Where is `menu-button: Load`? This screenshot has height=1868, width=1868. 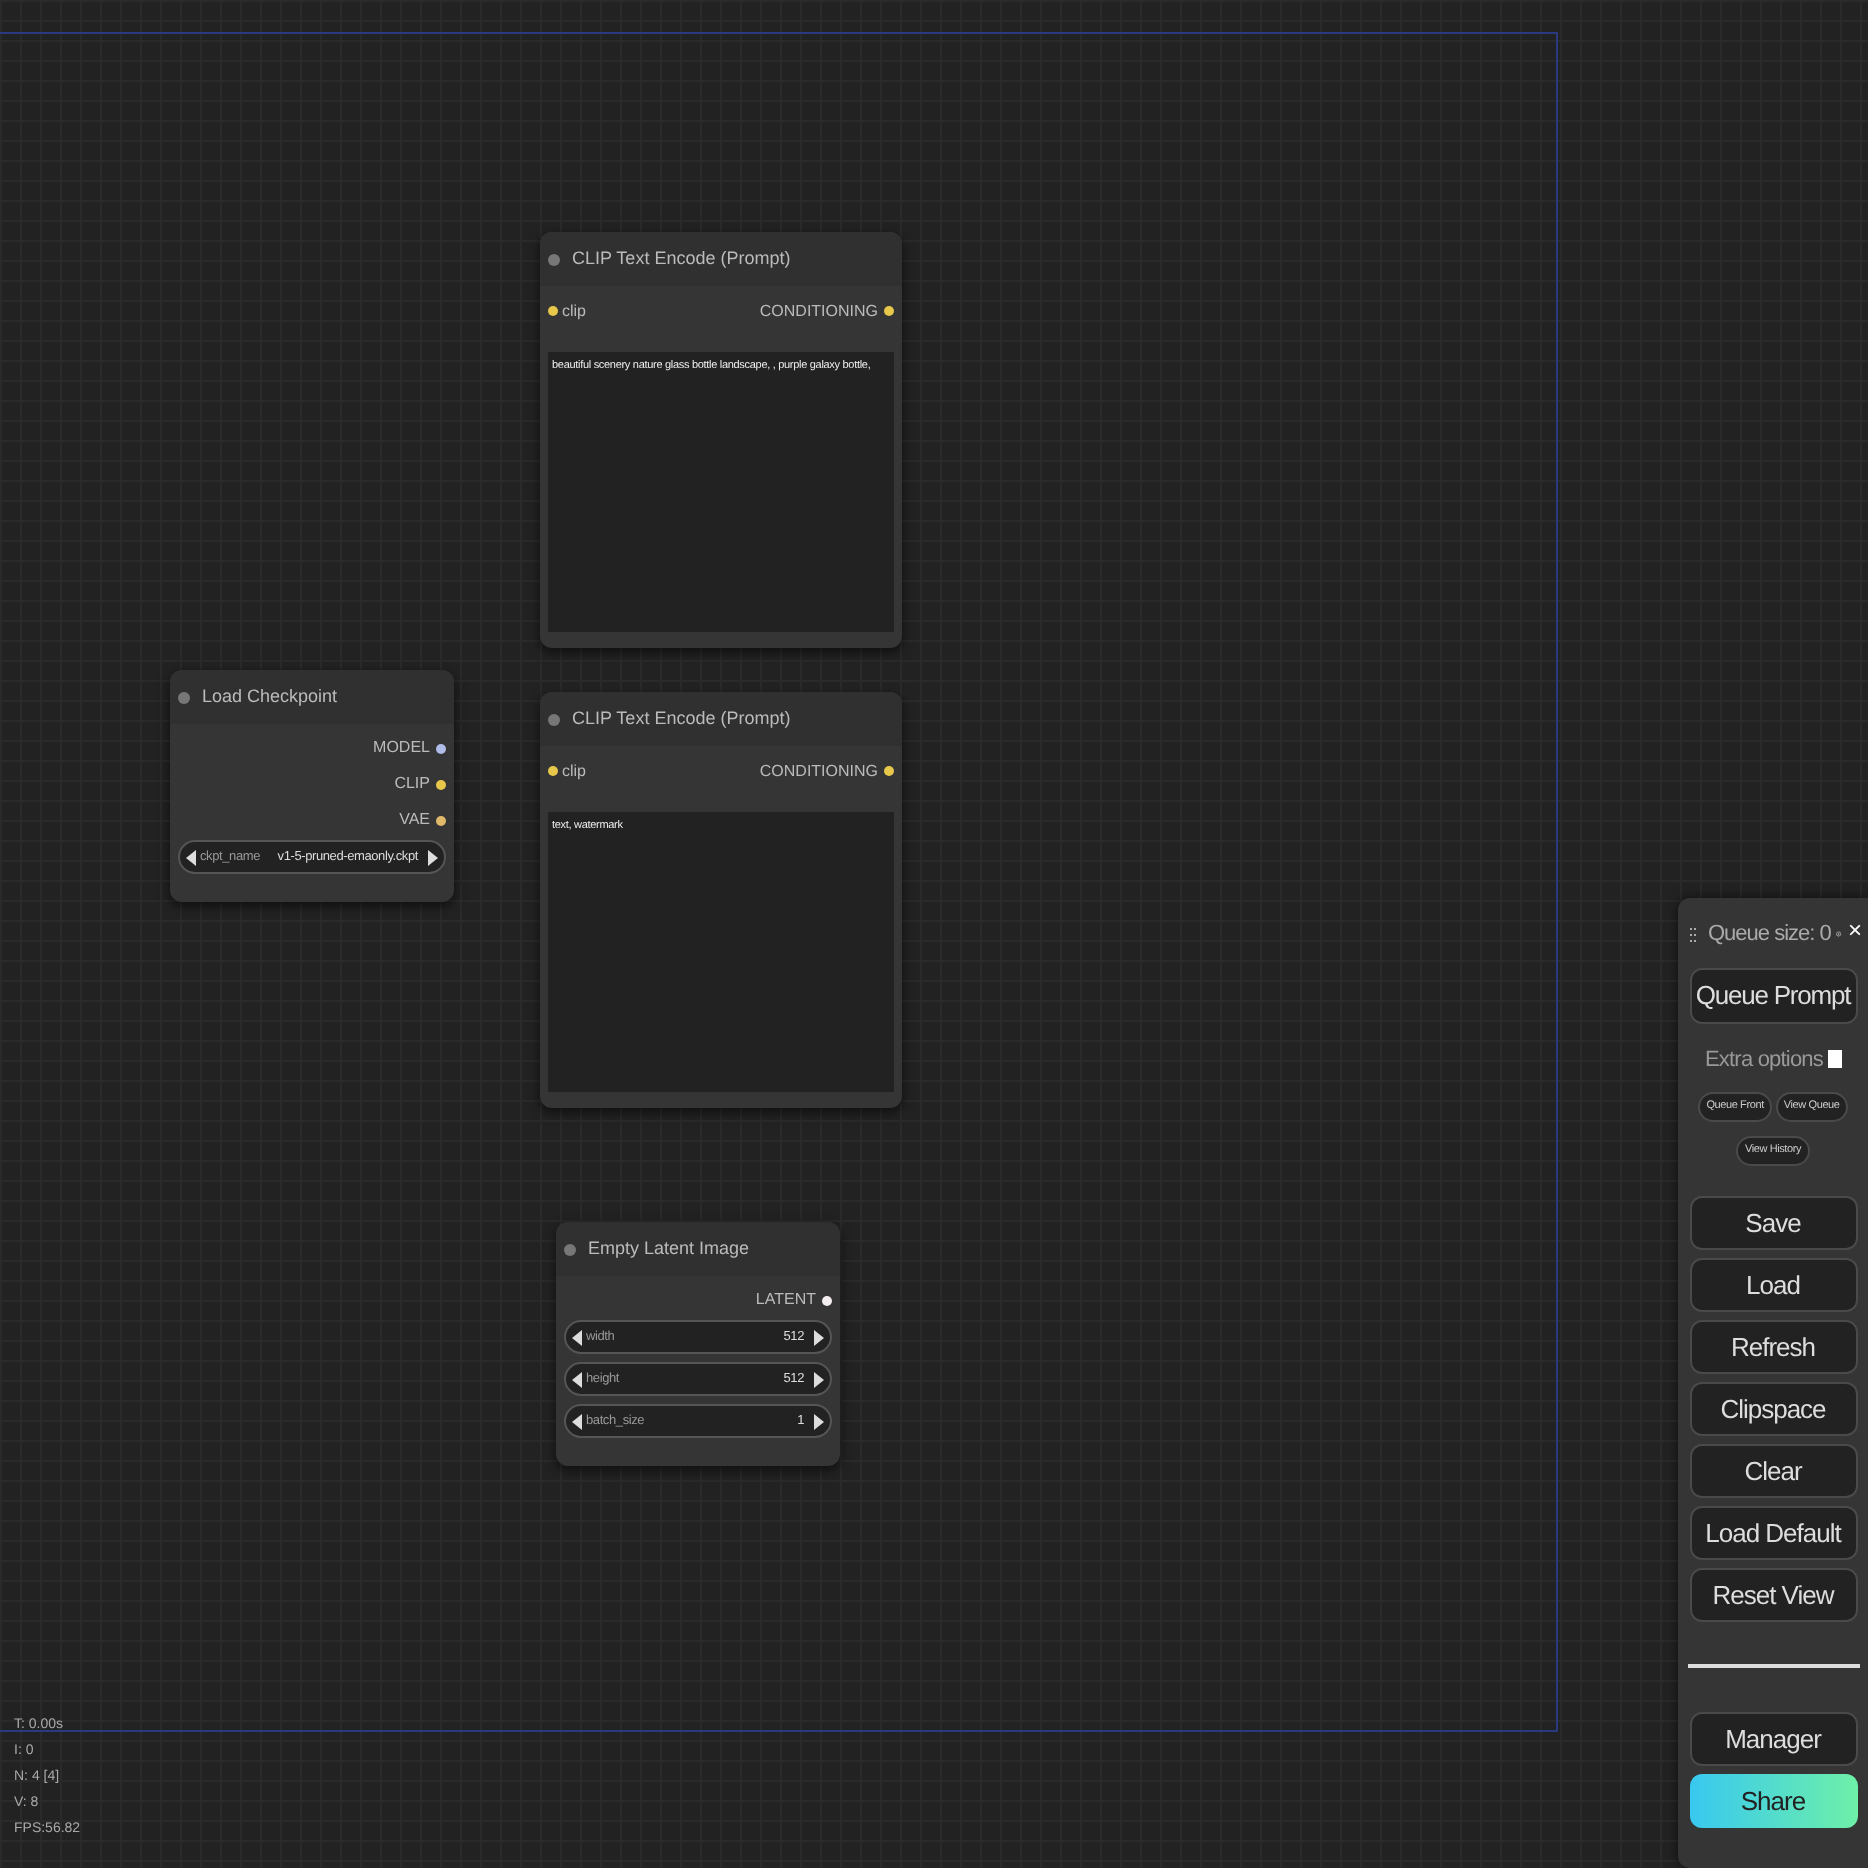
menu-button: Load is located at coordinates (1773, 1285).